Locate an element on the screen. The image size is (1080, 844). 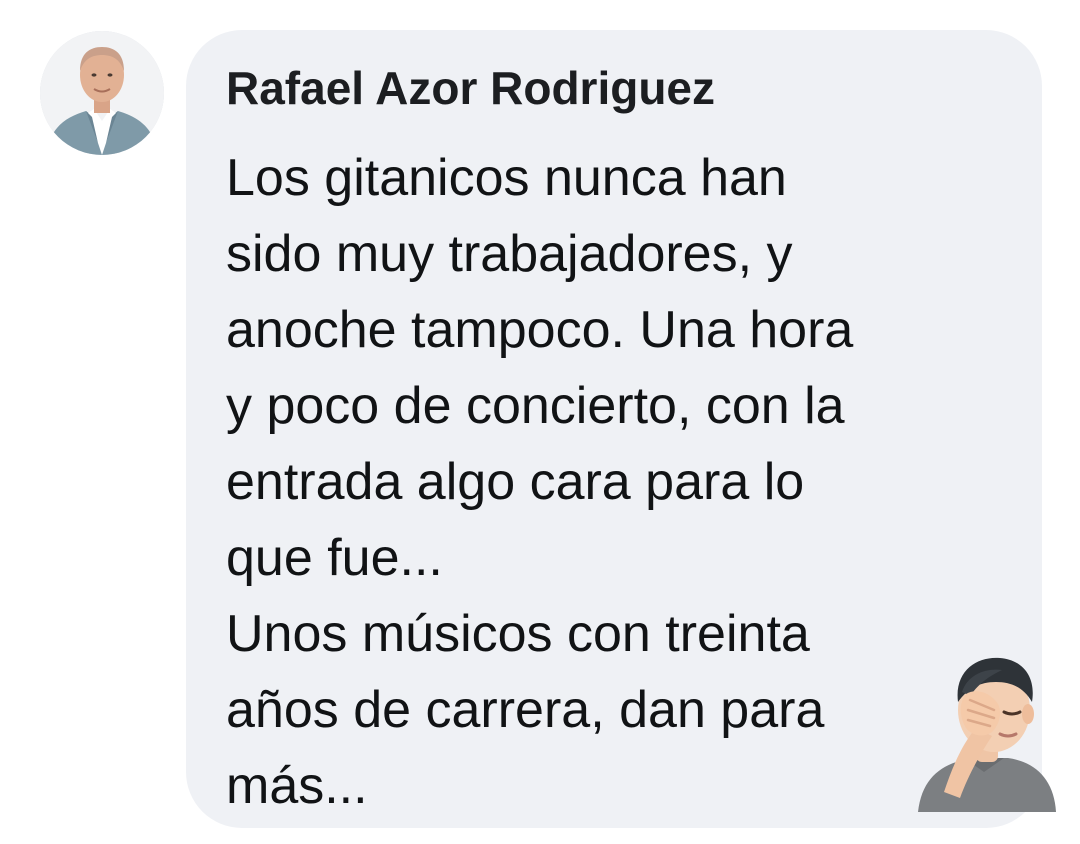
avatar-photo-icon is located at coordinates (102, 93).